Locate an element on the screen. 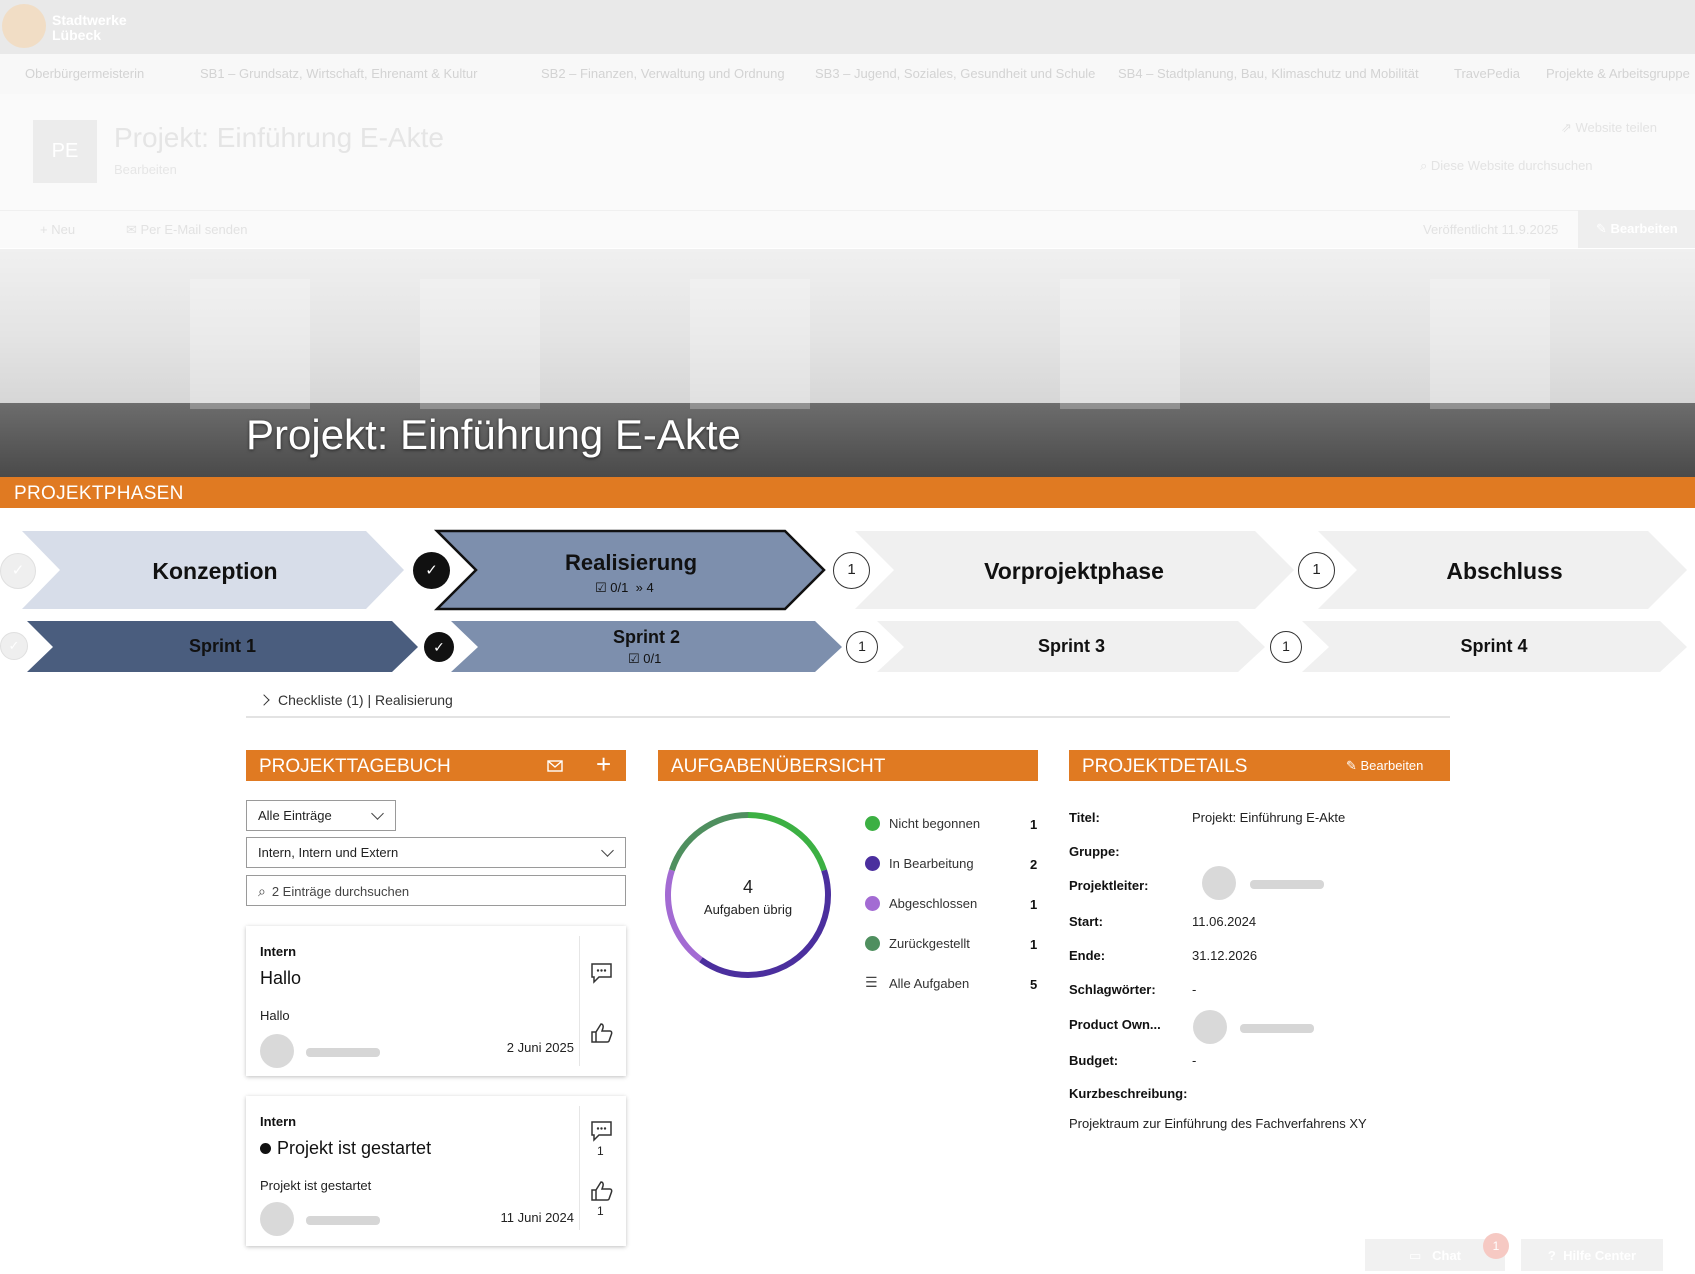 This screenshot has height=1274, width=1695. phase-realisierung-next: 4 is located at coordinates (650, 587).